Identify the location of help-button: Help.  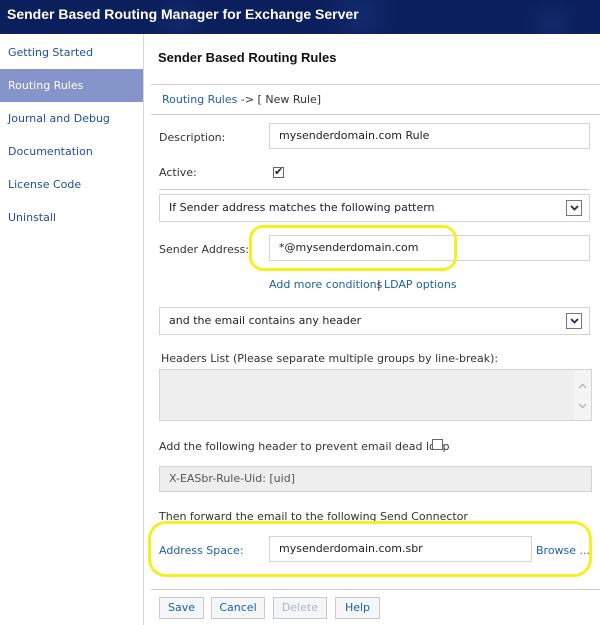
(357, 608).